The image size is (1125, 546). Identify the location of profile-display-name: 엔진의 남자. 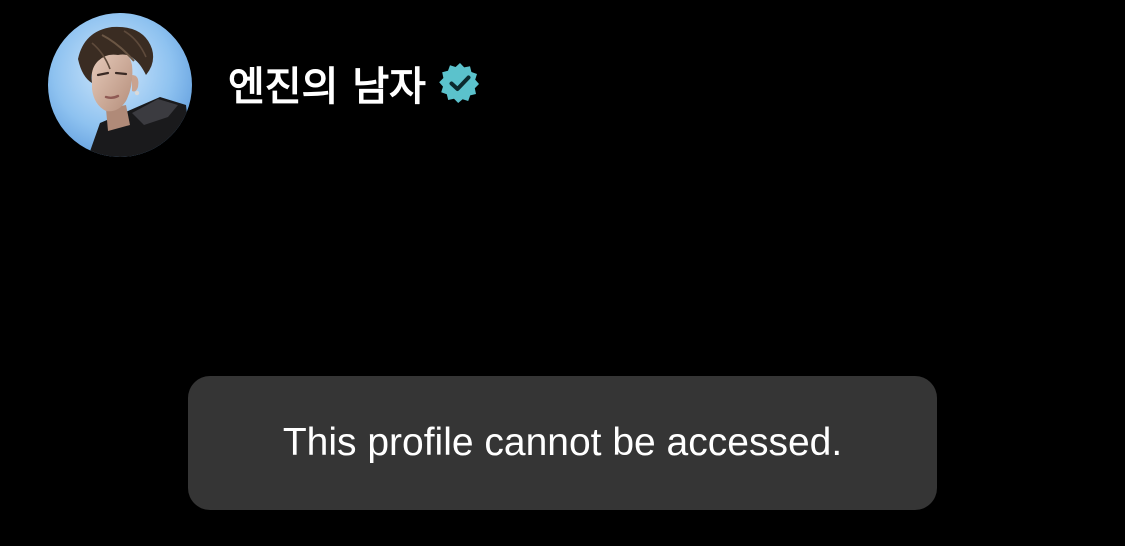
(327, 83).